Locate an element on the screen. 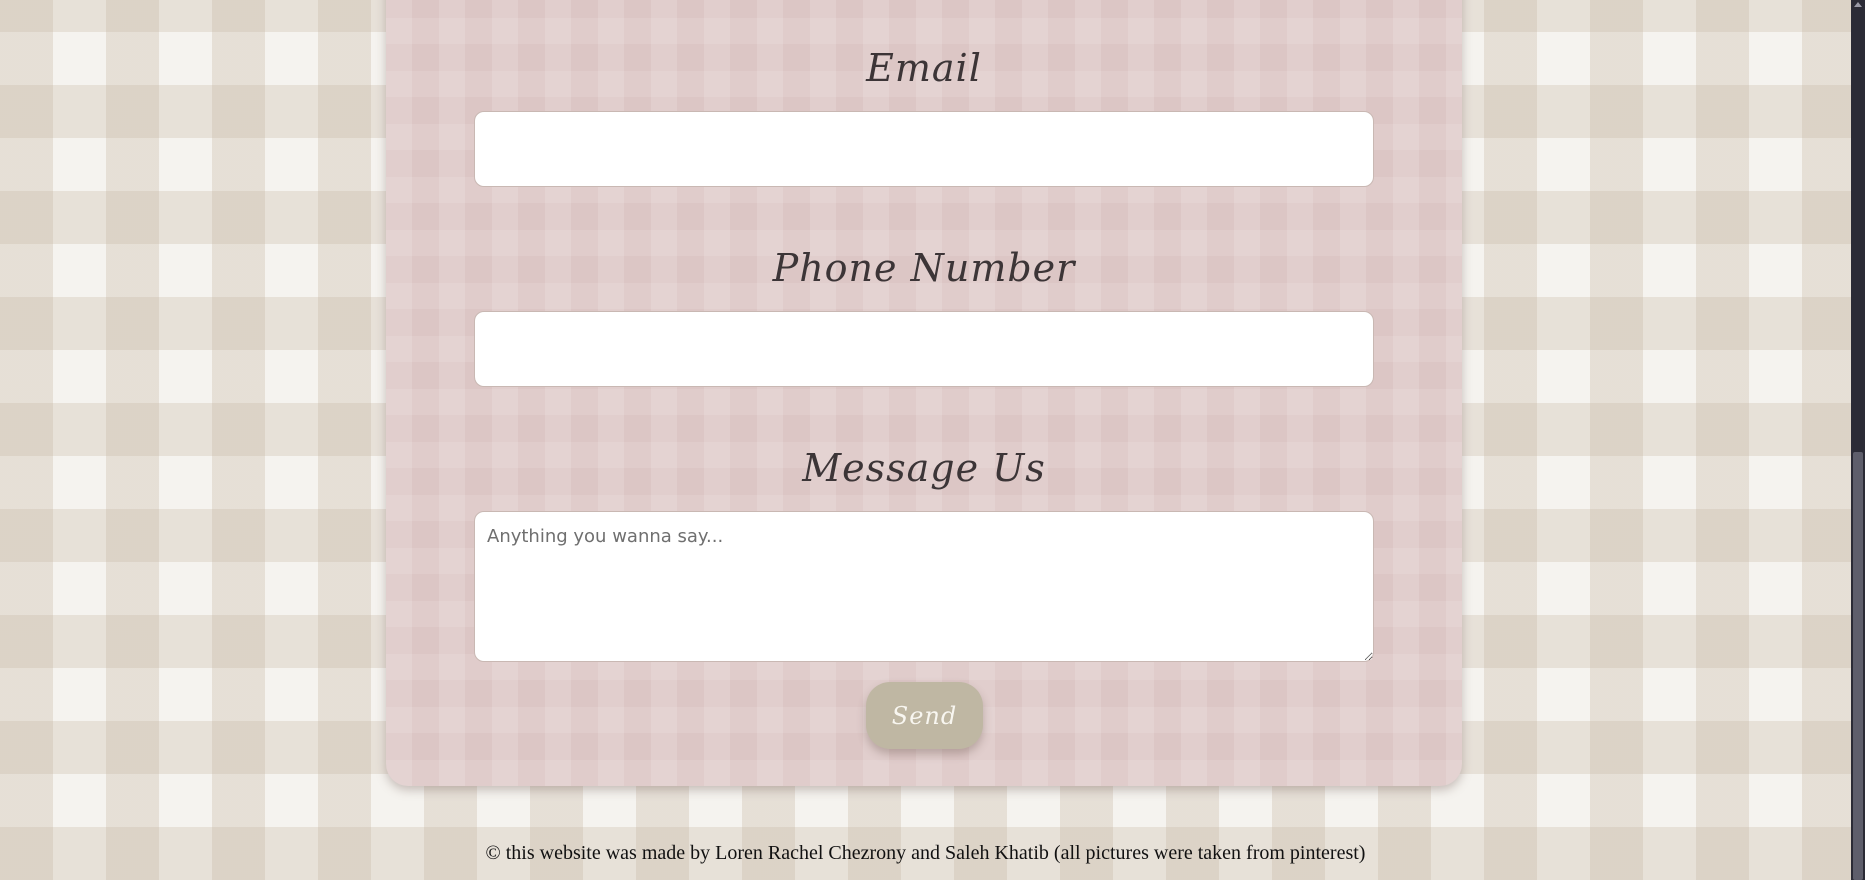  email-field is located at coordinates (924, 149).